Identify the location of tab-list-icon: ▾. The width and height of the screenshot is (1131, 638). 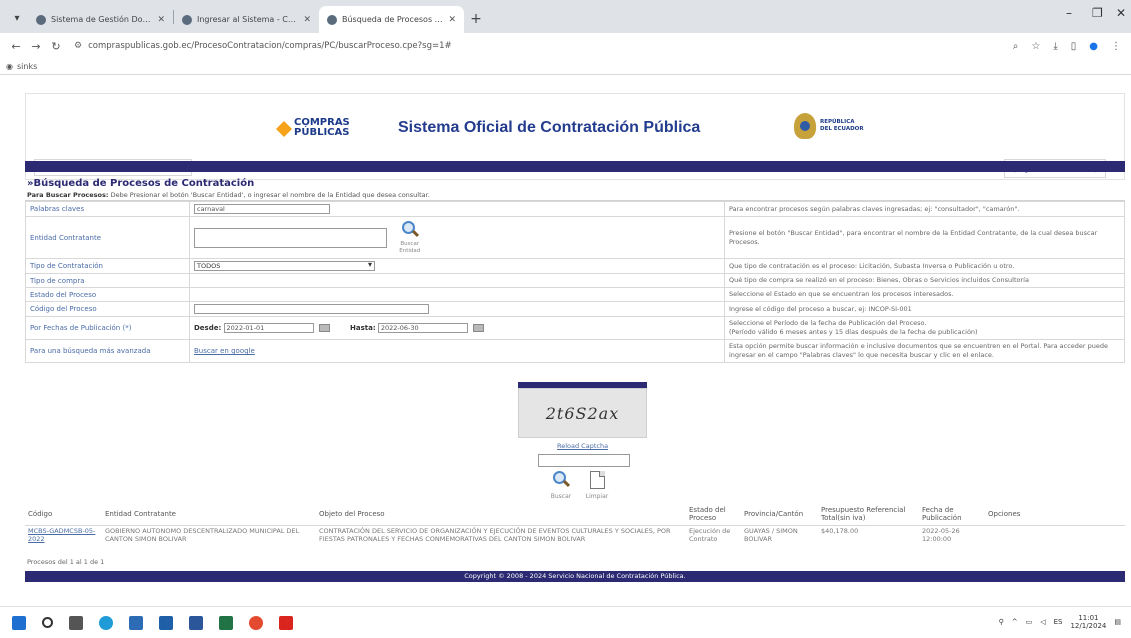
(17, 18).